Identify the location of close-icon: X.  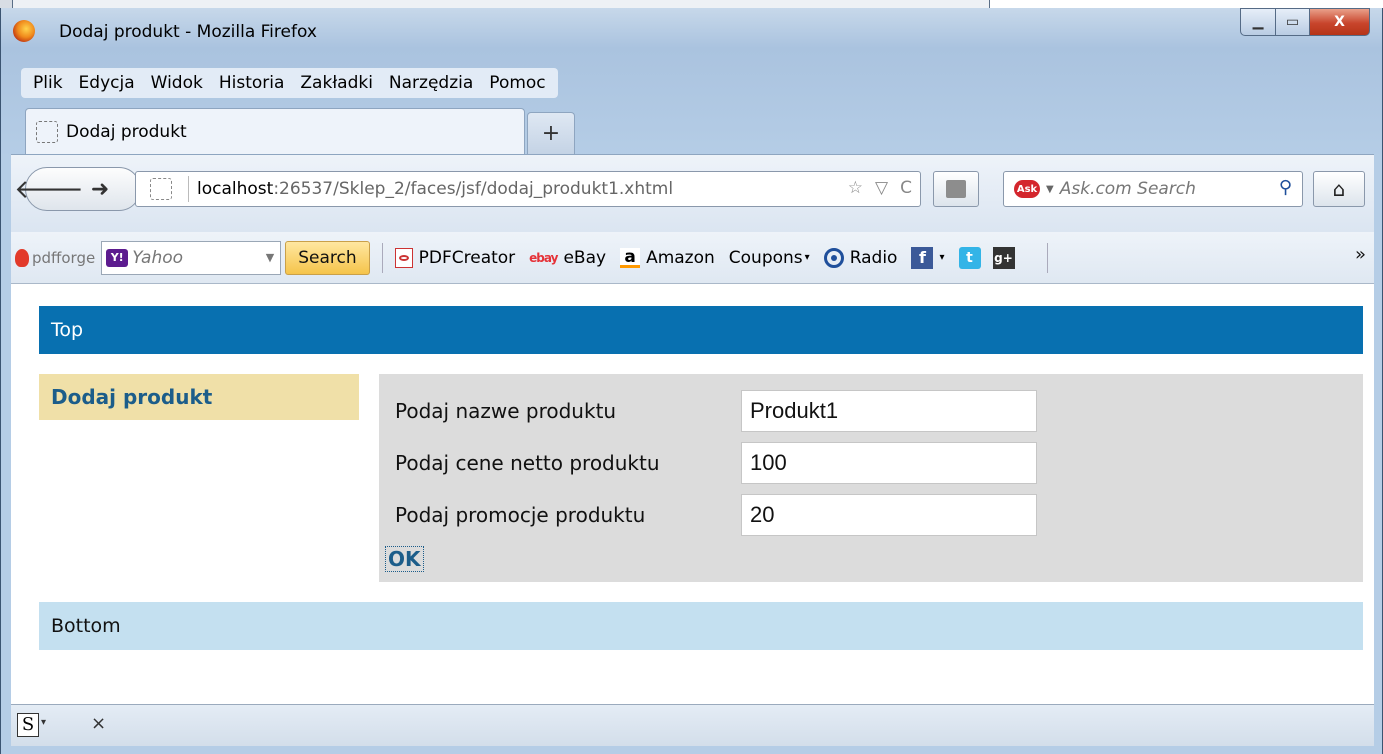
(1339, 22).